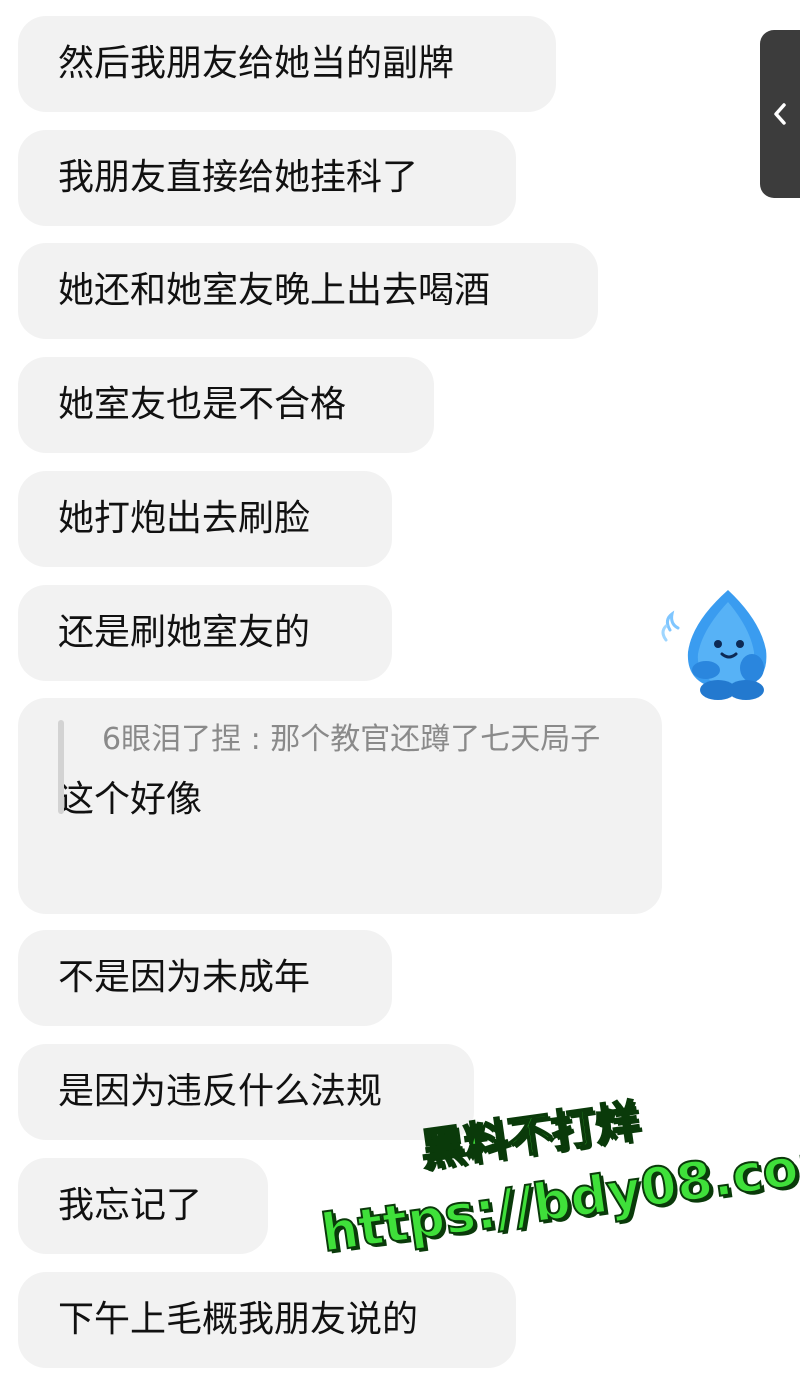 This screenshot has width=800, height=1376. Describe the element at coordinates (220, 1091) in the screenshot. I see `message-text: 是因为违反什么法规` at that location.